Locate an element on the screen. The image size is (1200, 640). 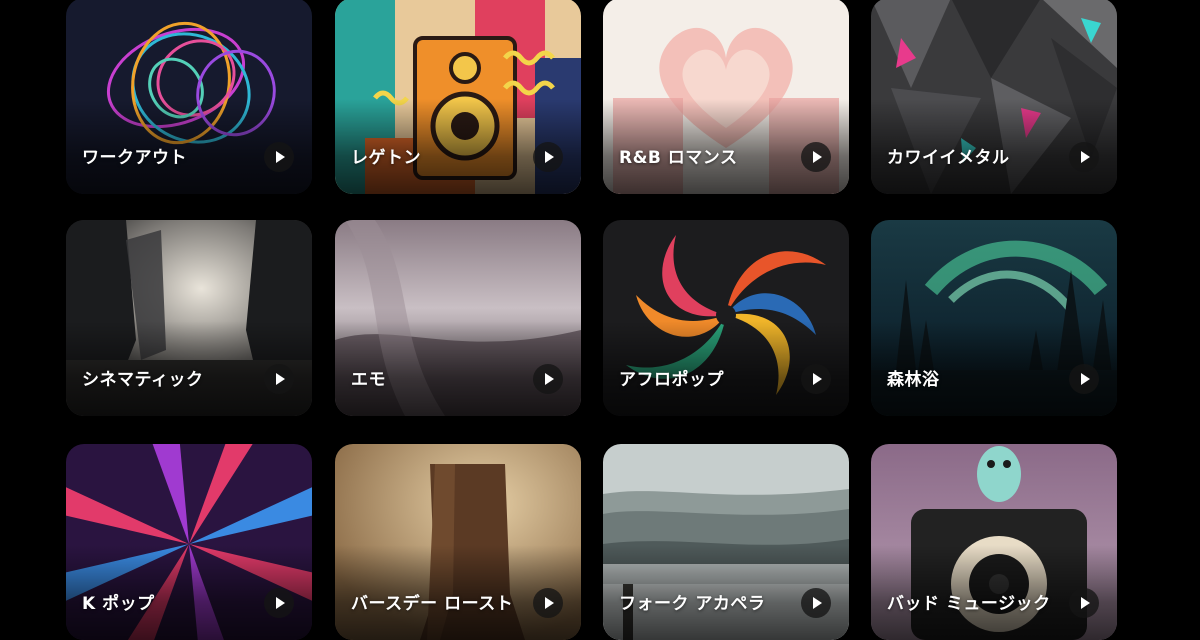
card-label: 森林浴 is located at coordinates (913, 380).